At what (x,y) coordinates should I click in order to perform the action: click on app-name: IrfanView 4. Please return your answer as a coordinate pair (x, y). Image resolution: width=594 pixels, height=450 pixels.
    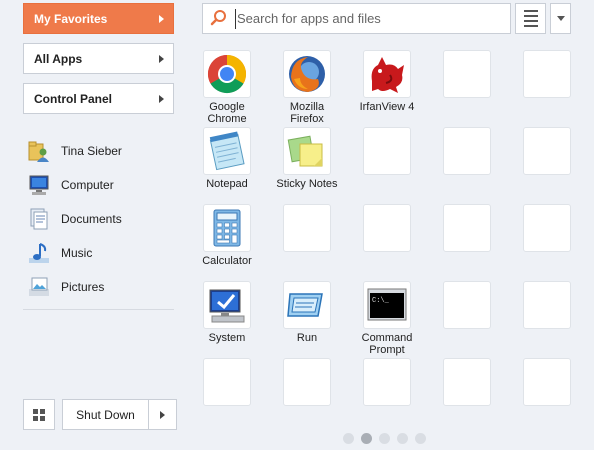
    Looking at the image, I should click on (387, 107).